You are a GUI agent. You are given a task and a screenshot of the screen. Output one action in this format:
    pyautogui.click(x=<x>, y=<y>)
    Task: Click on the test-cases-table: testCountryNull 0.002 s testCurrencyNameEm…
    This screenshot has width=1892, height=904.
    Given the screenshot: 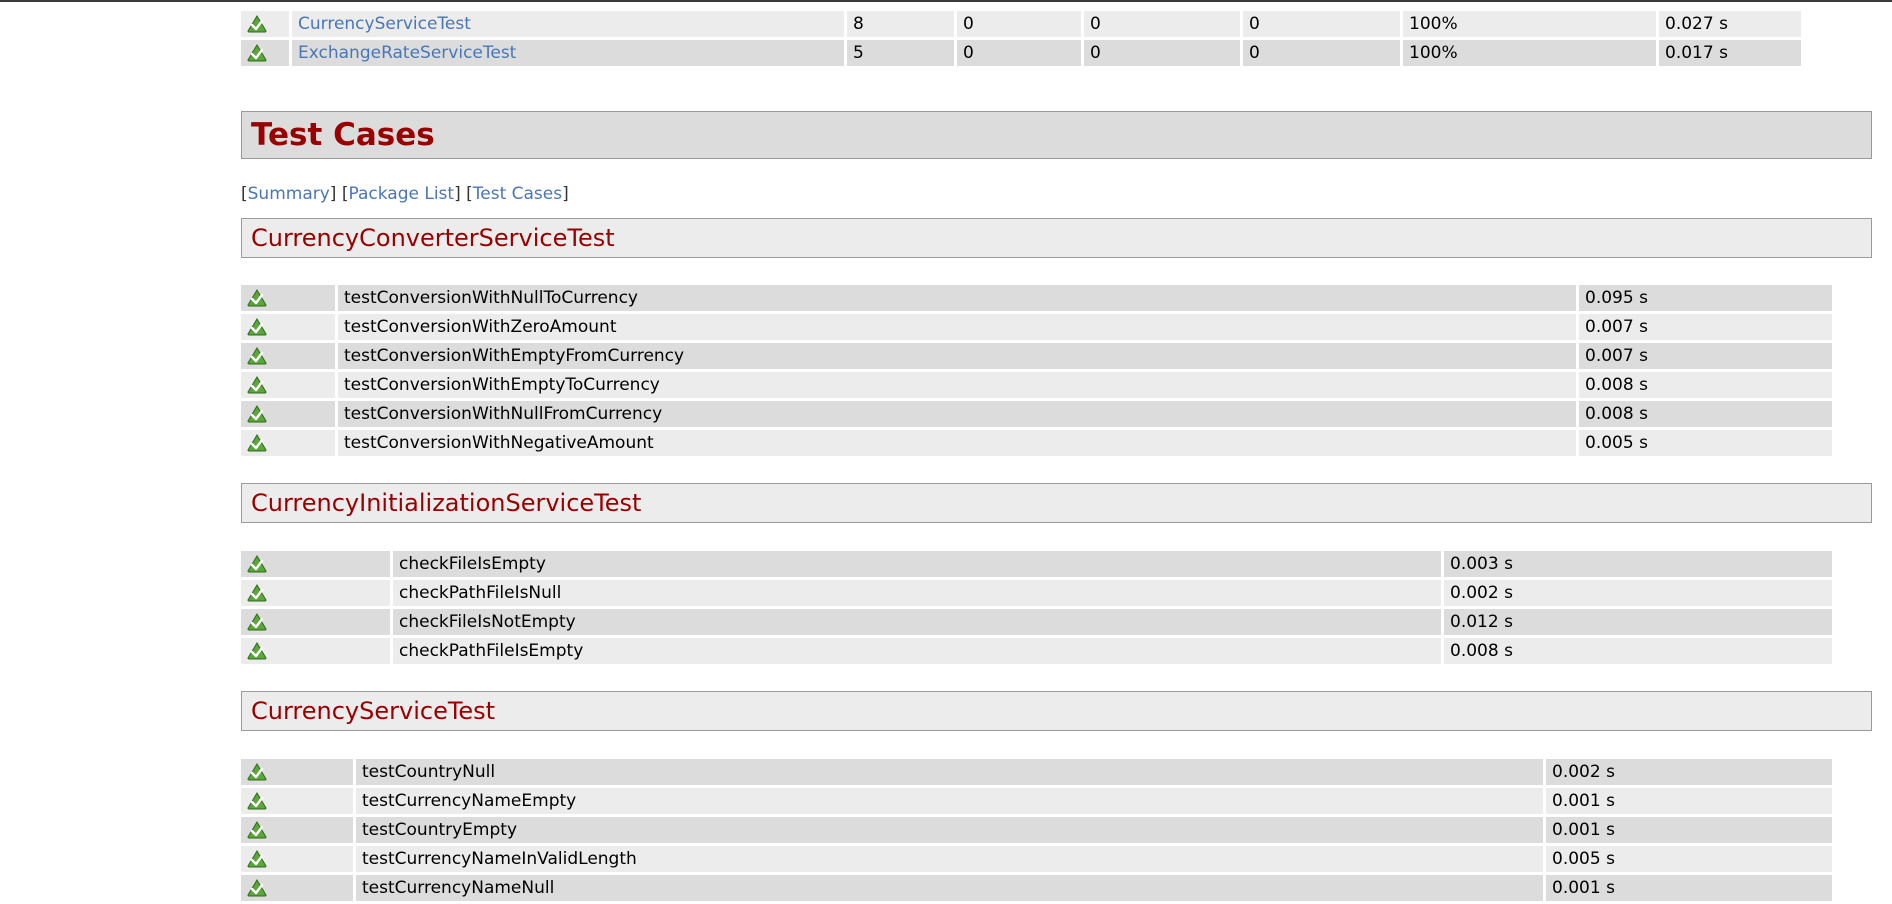 What is the action you would take?
    pyautogui.click(x=1036, y=830)
    